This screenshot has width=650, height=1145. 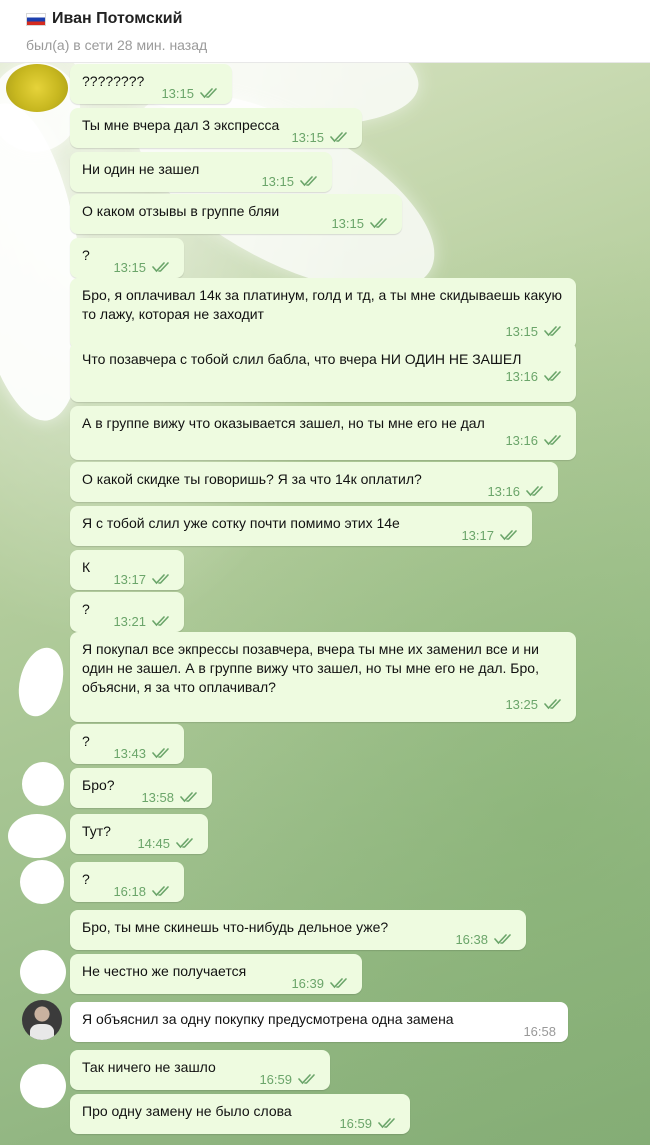 I want to click on message-time: 13:21, so click(x=129, y=621).